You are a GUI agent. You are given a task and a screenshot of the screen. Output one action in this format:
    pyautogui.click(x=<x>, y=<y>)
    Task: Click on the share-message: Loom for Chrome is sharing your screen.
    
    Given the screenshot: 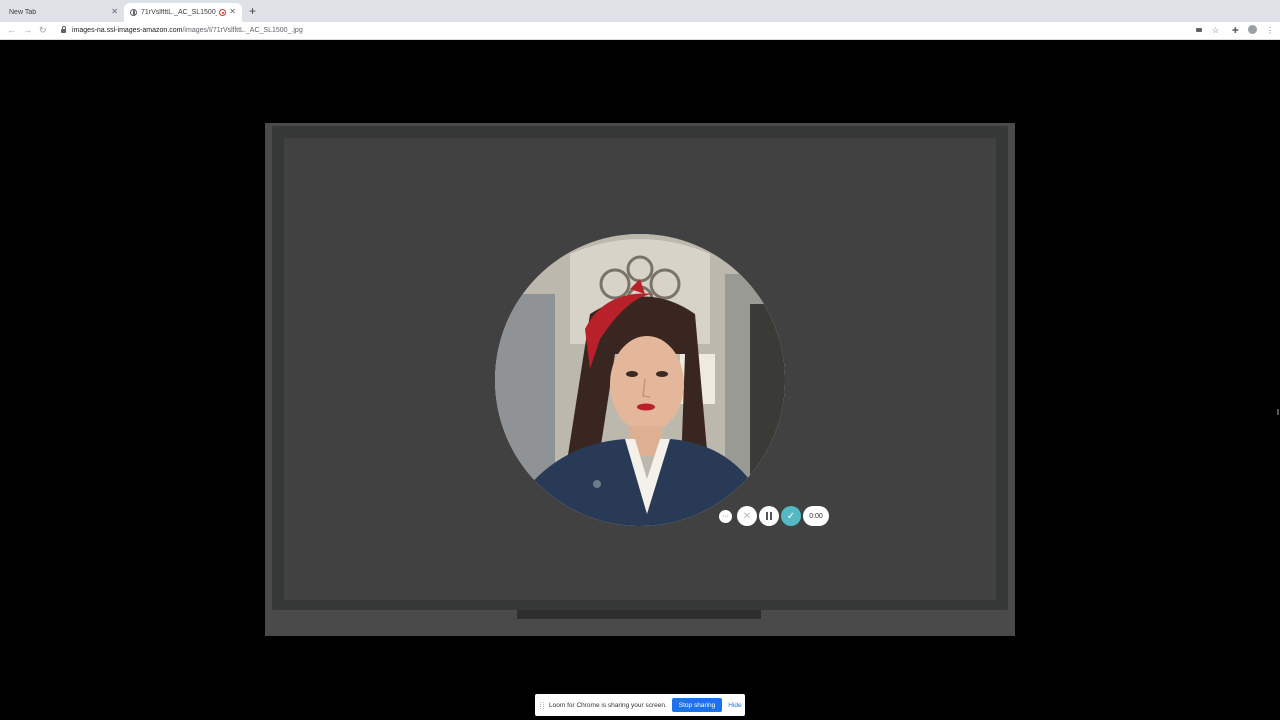 What is the action you would take?
    pyautogui.click(x=608, y=705)
    